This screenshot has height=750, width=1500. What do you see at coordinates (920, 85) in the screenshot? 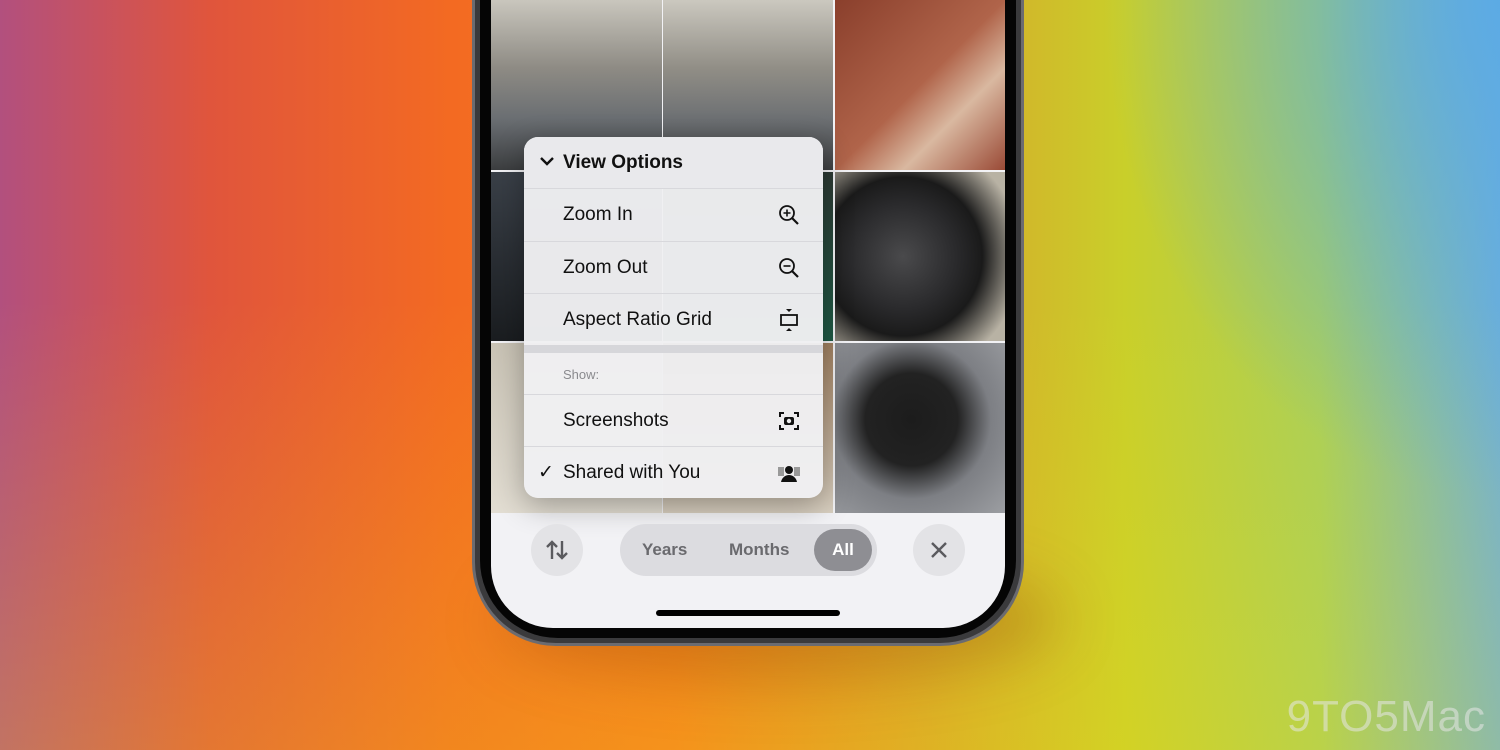
I see `photo-airpods` at bounding box center [920, 85].